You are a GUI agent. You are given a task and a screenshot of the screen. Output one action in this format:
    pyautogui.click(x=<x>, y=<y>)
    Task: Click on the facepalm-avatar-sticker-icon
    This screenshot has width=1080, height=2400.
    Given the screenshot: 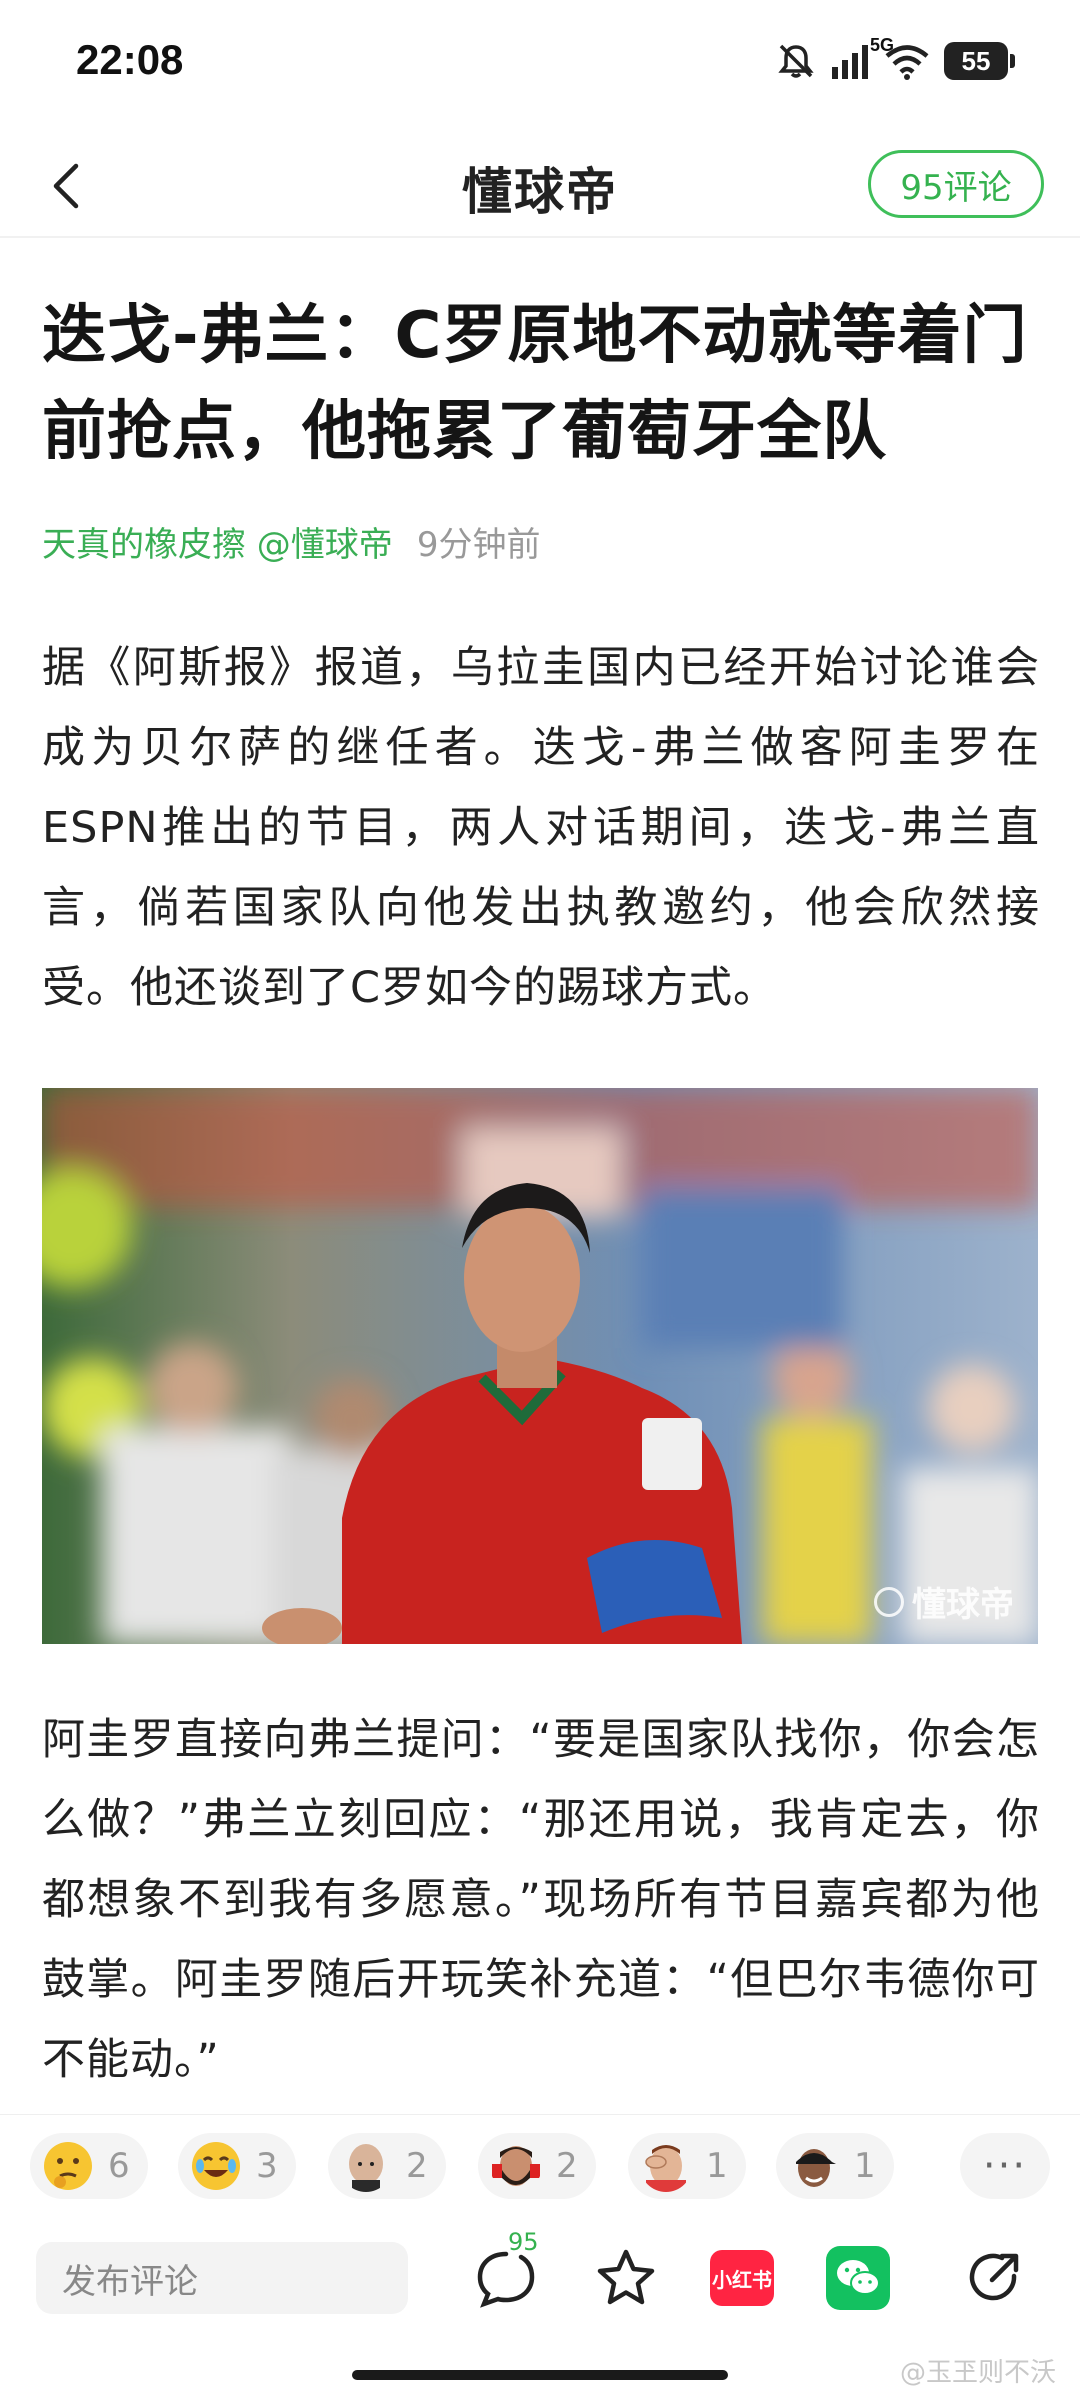 What is the action you would take?
    pyautogui.click(x=666, y=2166)
    